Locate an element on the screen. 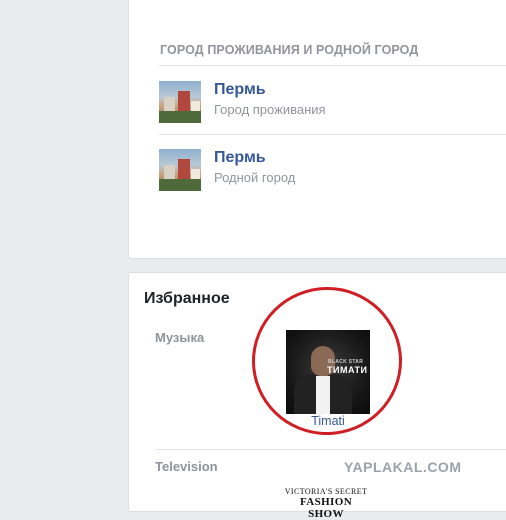  row-divider is located at coordinates (332, 134).